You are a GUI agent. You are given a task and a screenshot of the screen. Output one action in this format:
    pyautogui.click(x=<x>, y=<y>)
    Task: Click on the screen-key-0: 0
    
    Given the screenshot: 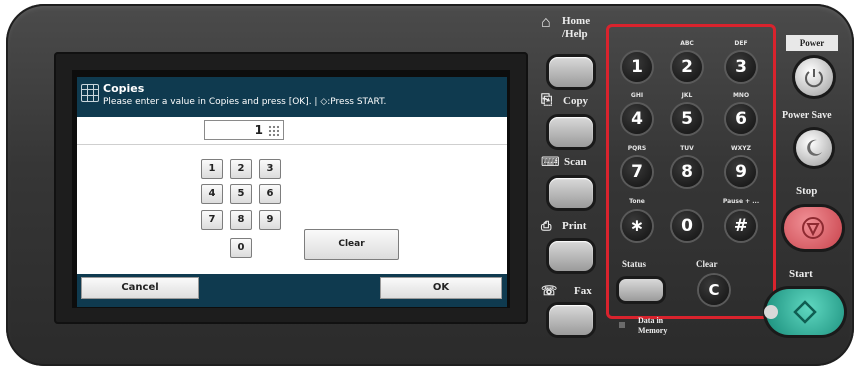 What is the action you would take?
    pyautogui.click(x=241, y=248)
    